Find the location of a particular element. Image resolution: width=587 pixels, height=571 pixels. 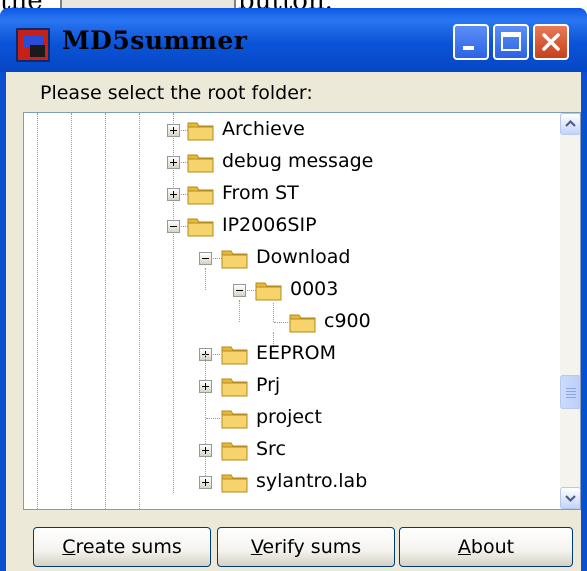

app-icon is located at coordinates (33, 45).